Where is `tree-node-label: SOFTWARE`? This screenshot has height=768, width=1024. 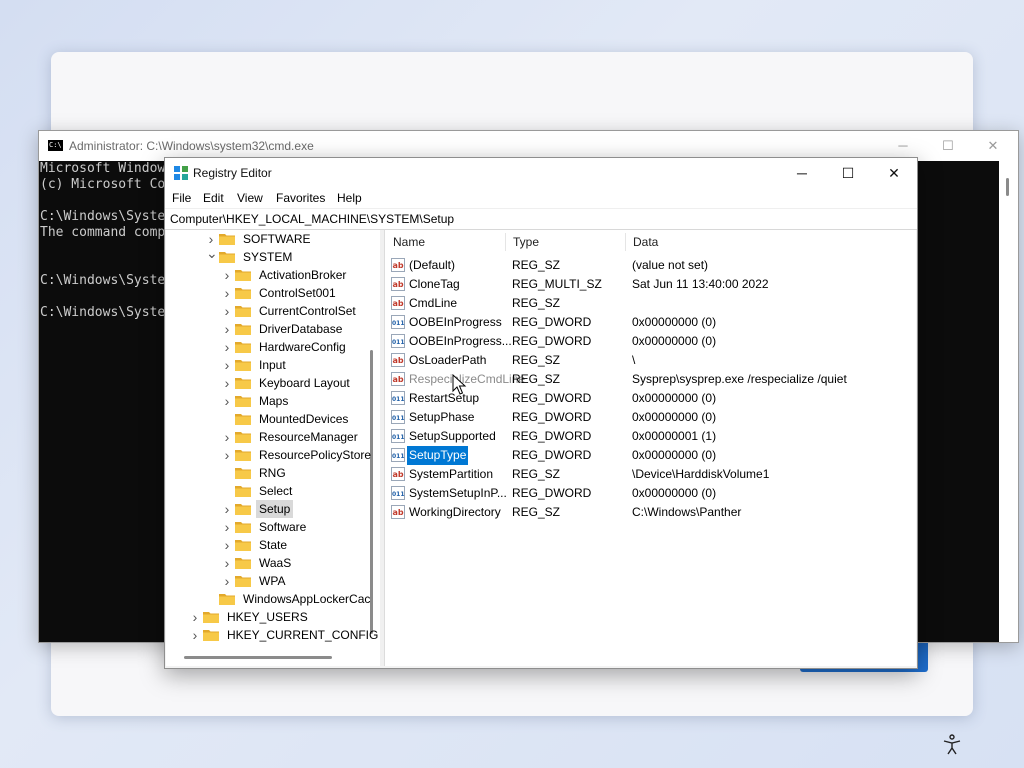
tree-node-label: SOFTWARE is located at coordinates (277, 239).